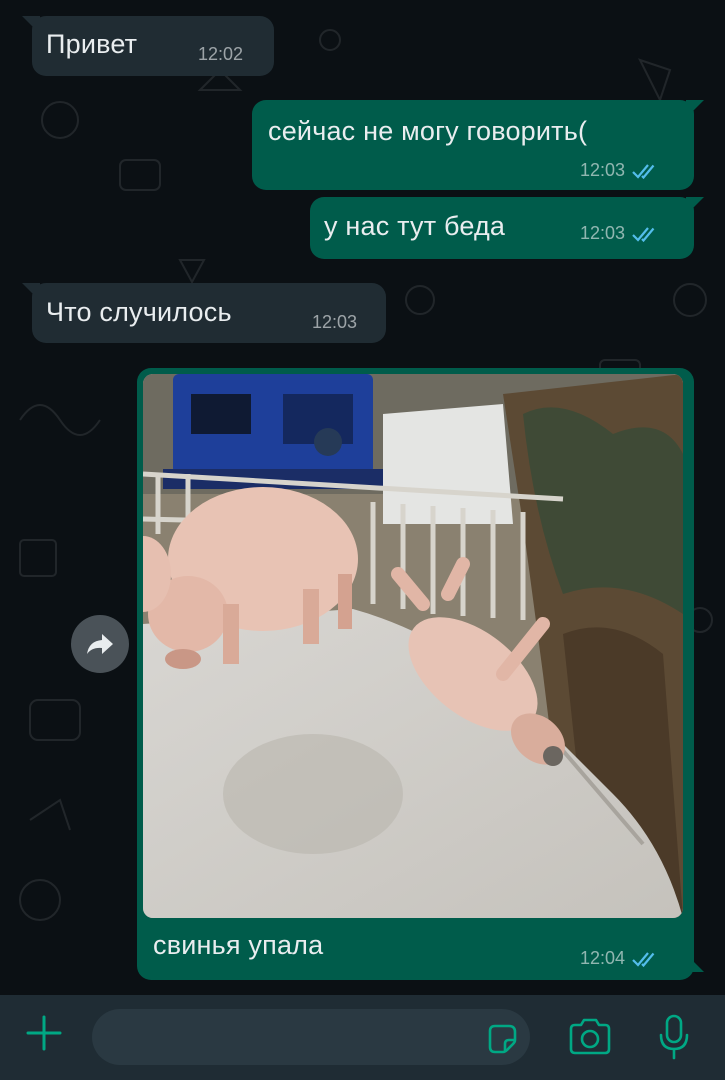  I want to click on composer-bar, so click(362, 1037).